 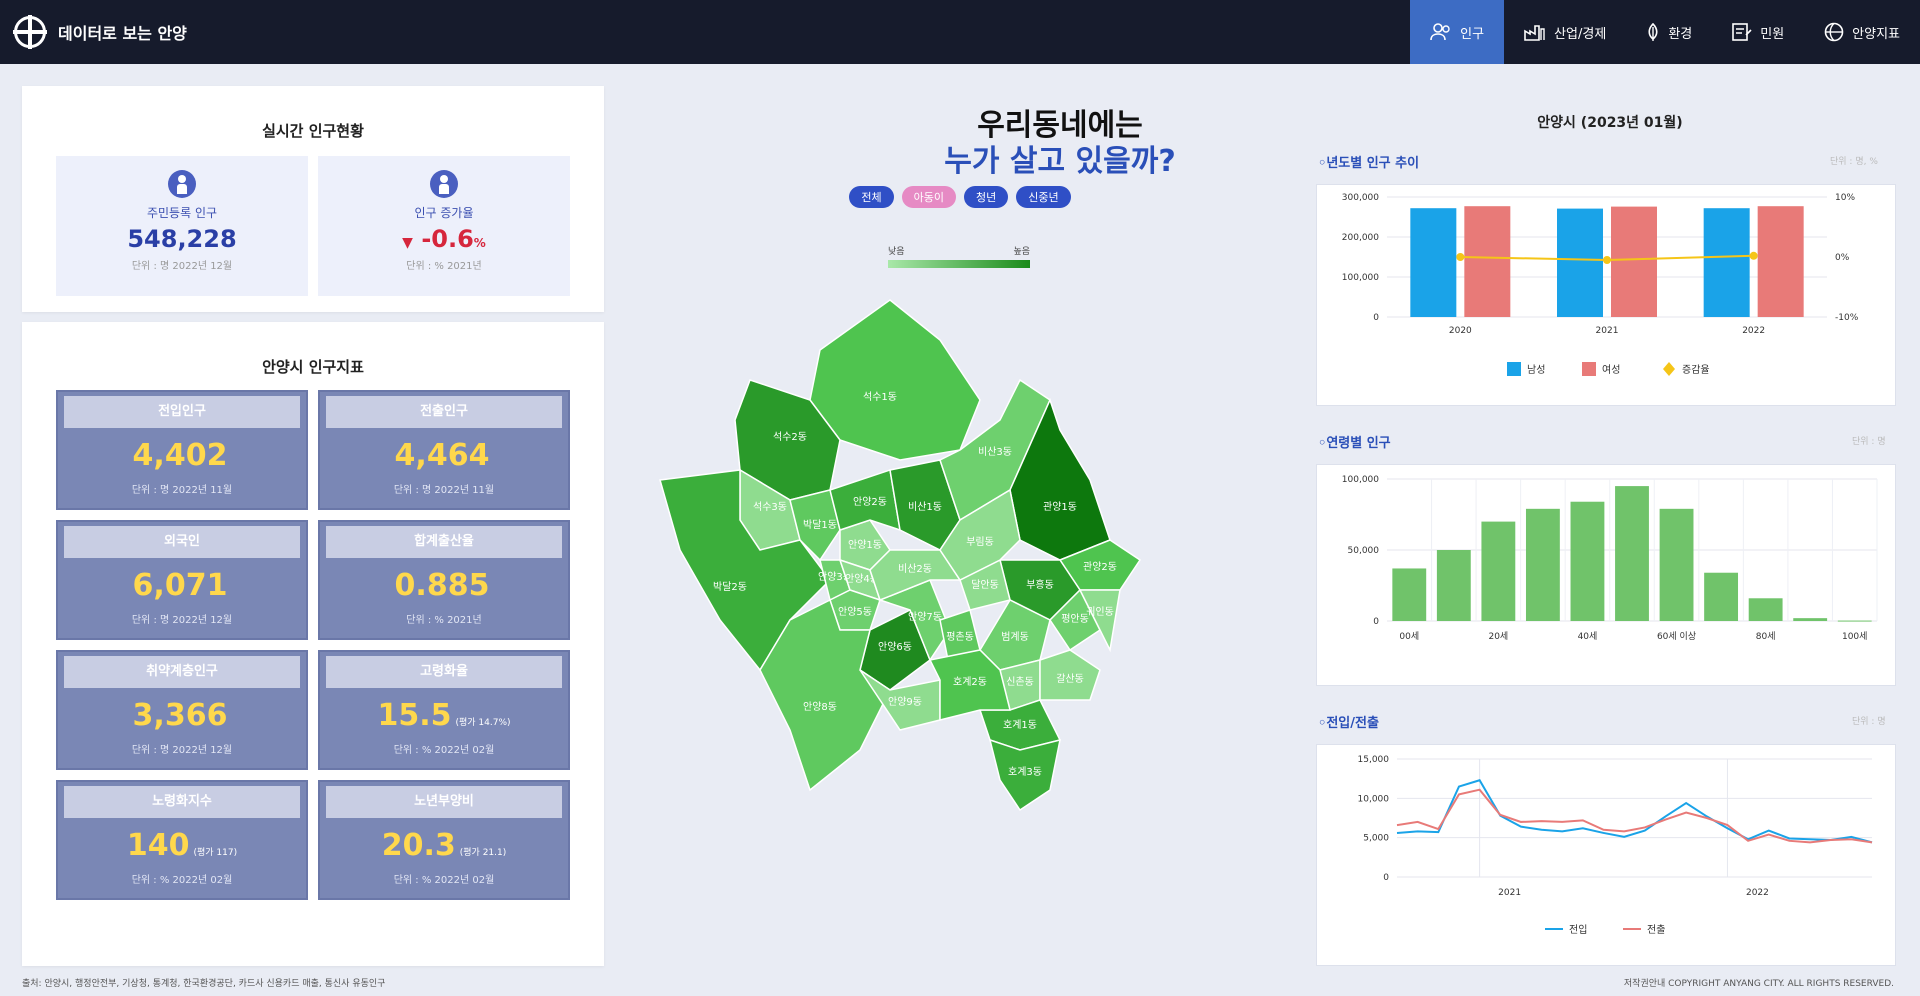 I want to click on nav-item-complaint: 민원, so click(x=1758, y=32).